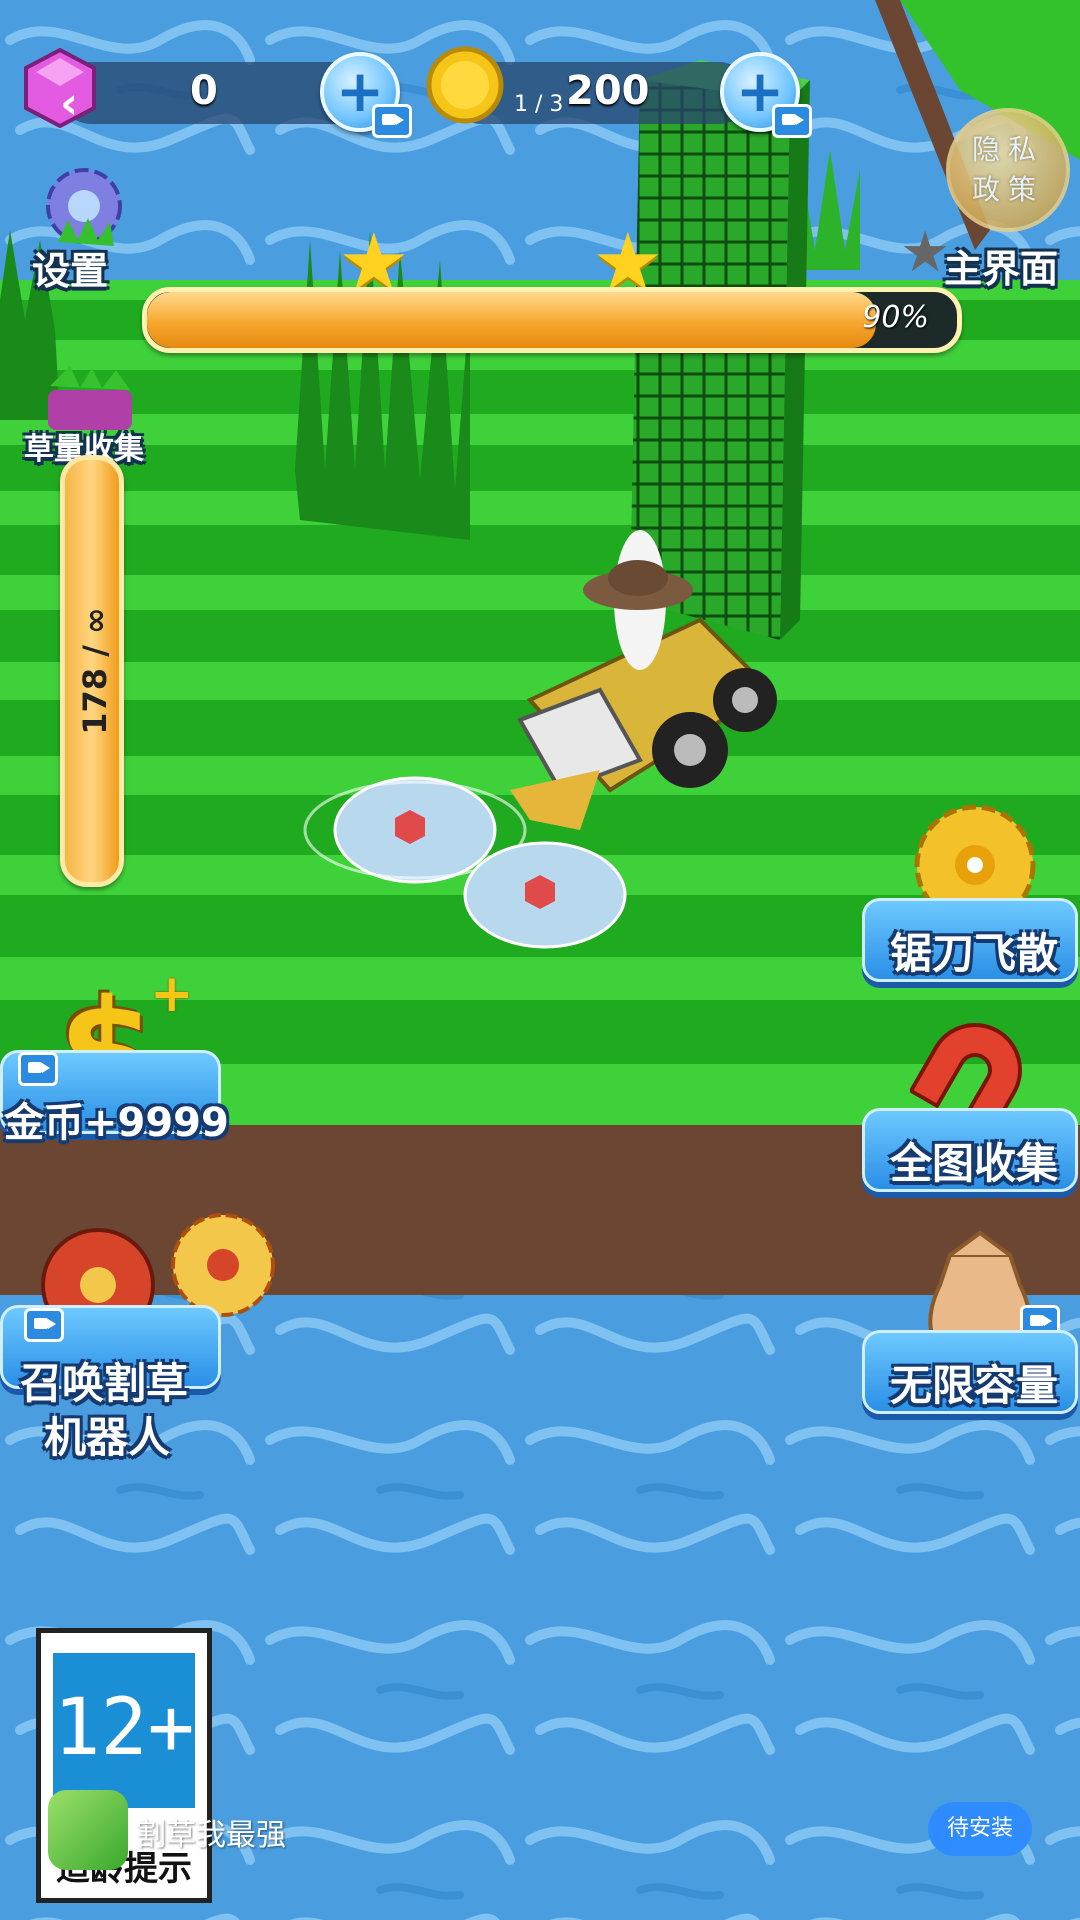 This screenshot has width=1080, height=1920. I want to click on settings-label: 设置, so click(70, 271).